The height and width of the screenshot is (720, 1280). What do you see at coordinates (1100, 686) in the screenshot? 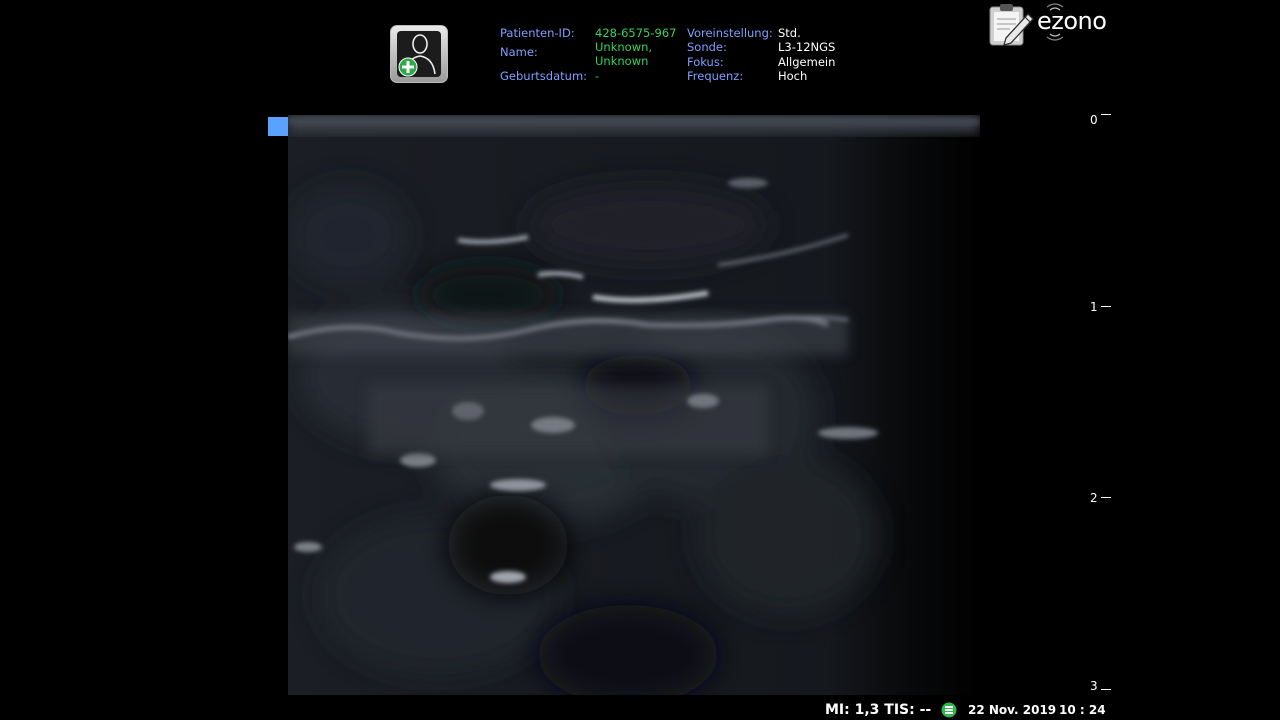
I see `depth-tick-3: 3` at bounding box center [1100, 686].